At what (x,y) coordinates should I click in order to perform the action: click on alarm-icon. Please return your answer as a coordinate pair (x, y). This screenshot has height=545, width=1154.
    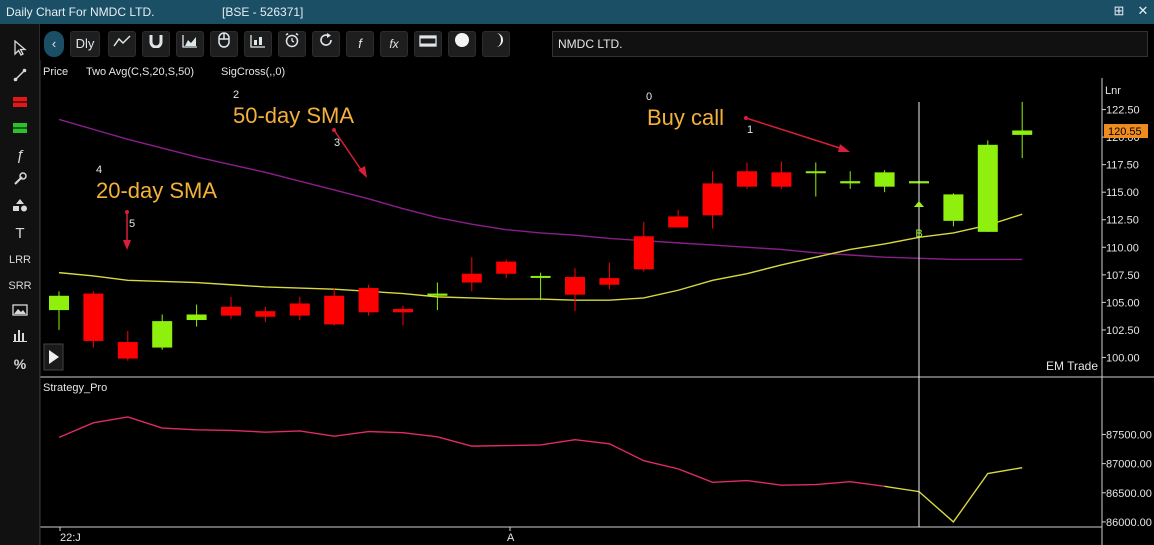
    Looking at the image, I should click on (292, 44).